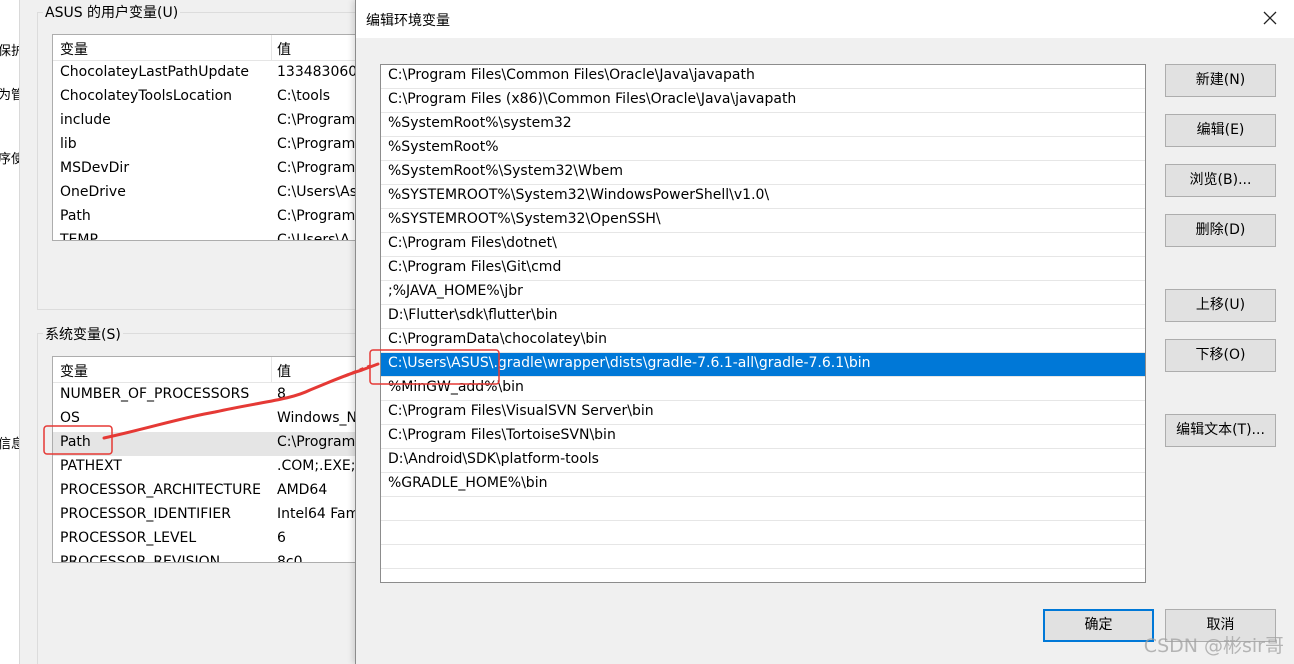 The image size is (1294, 664). Describe the element at coordinates (1220, 305) in the screenshot. I see `move-up-button: 上移(U)` at that location.